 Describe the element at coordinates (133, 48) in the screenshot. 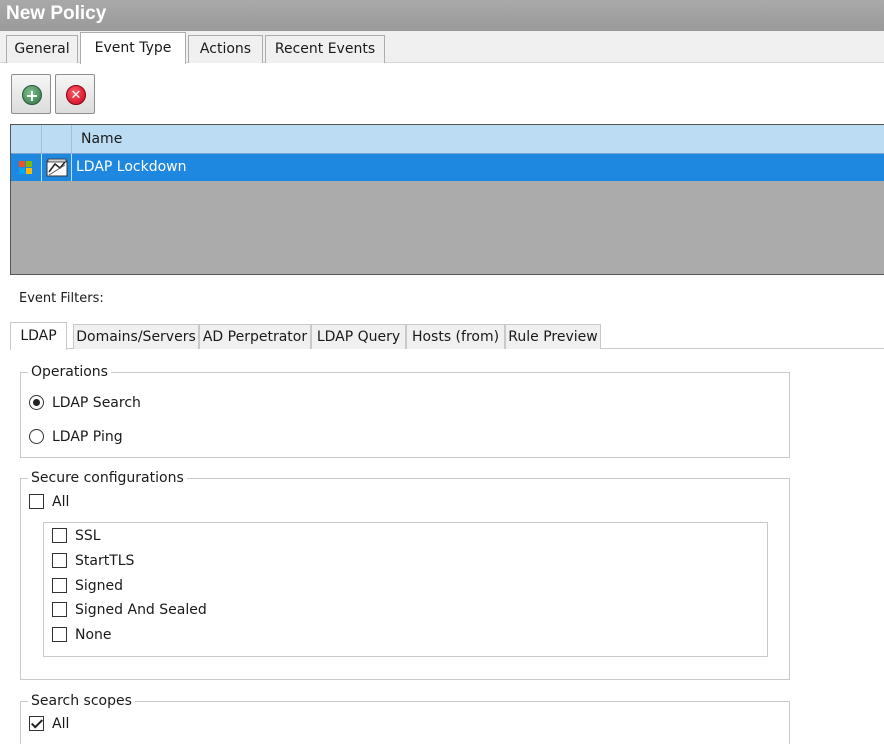

I see `tab-event-type: Event Type` at that location.